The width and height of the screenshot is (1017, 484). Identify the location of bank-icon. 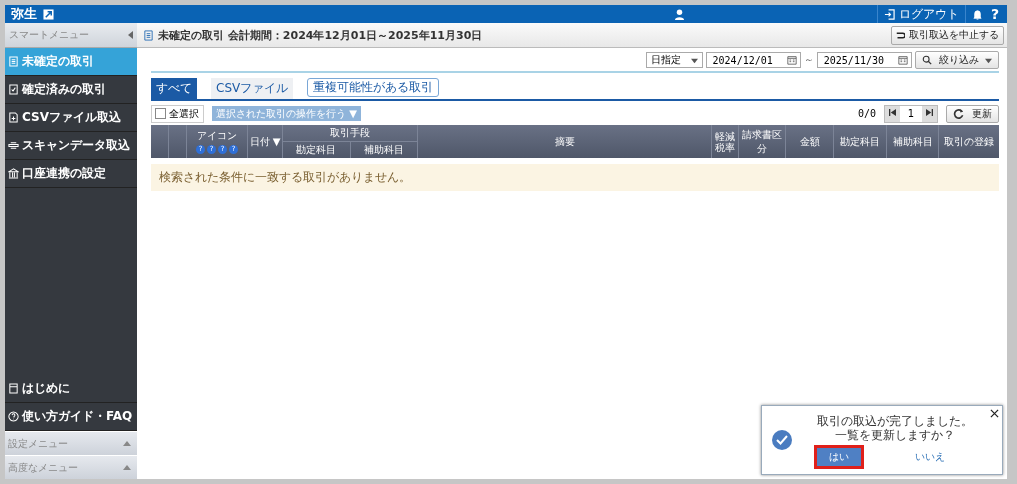
(13, 173).